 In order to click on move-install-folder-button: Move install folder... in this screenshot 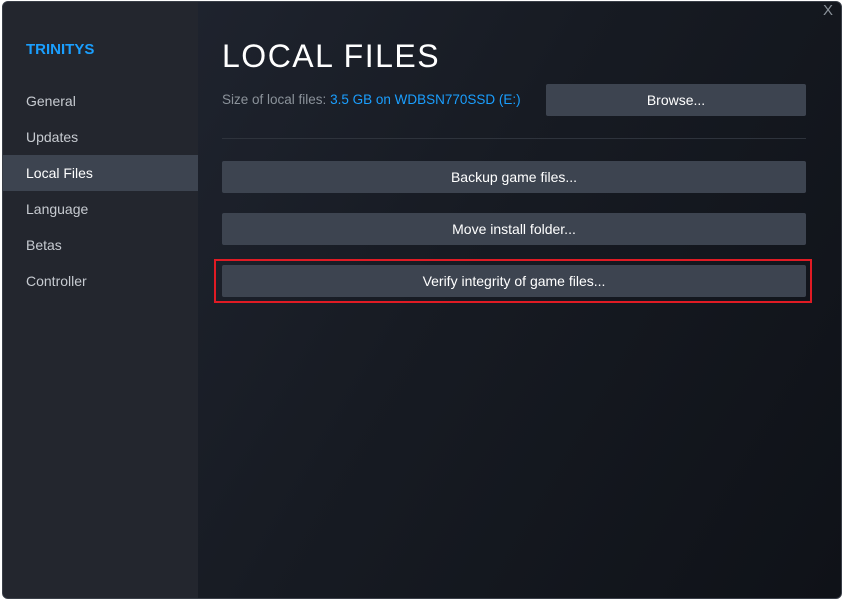, I will do `click(514, 229)`.